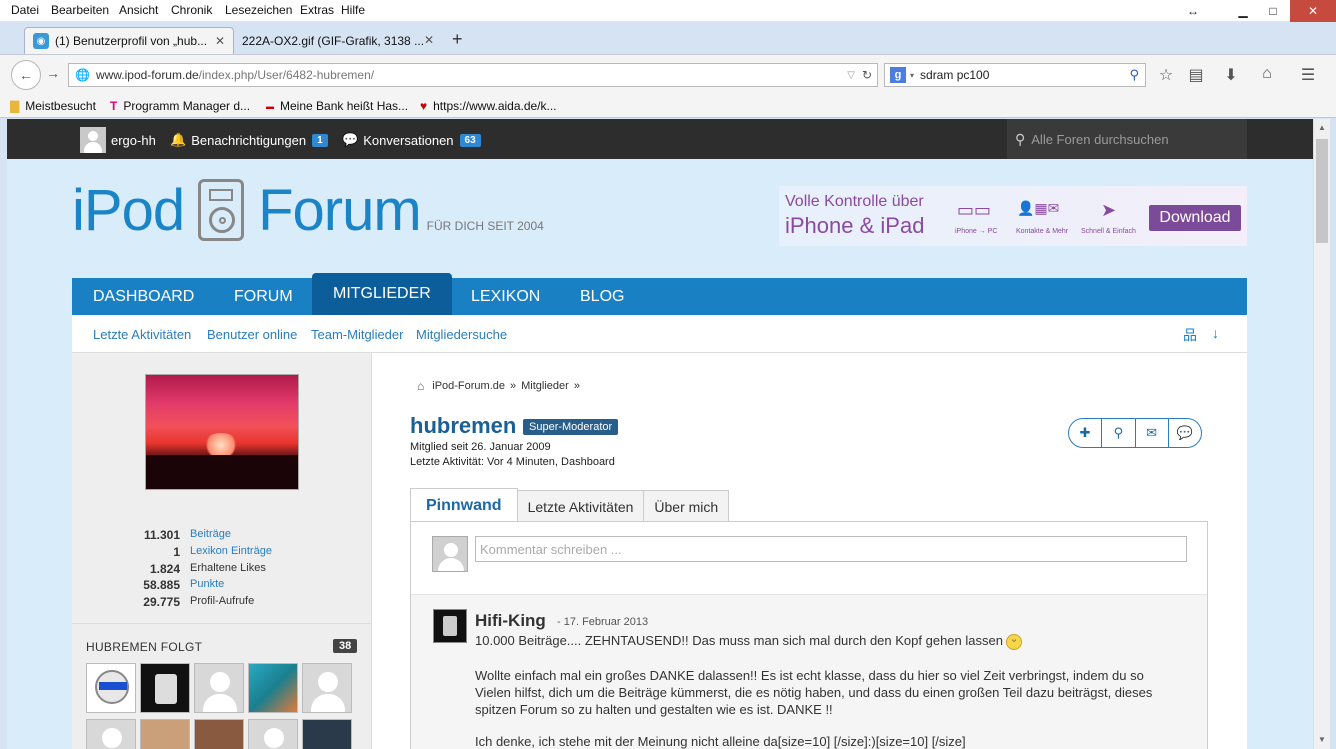 This screenshot has width=1336, height=749. What do you see at coordinates (851, 75) in the screenshot?
I see `dropdown-icon: ▽` at bounding box center [851, 75].